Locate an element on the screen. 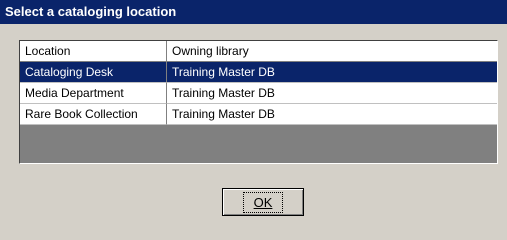 The width and height of the screenshot is (507, 240). list-header: Location Owning library is located at coordinates (258, 51).